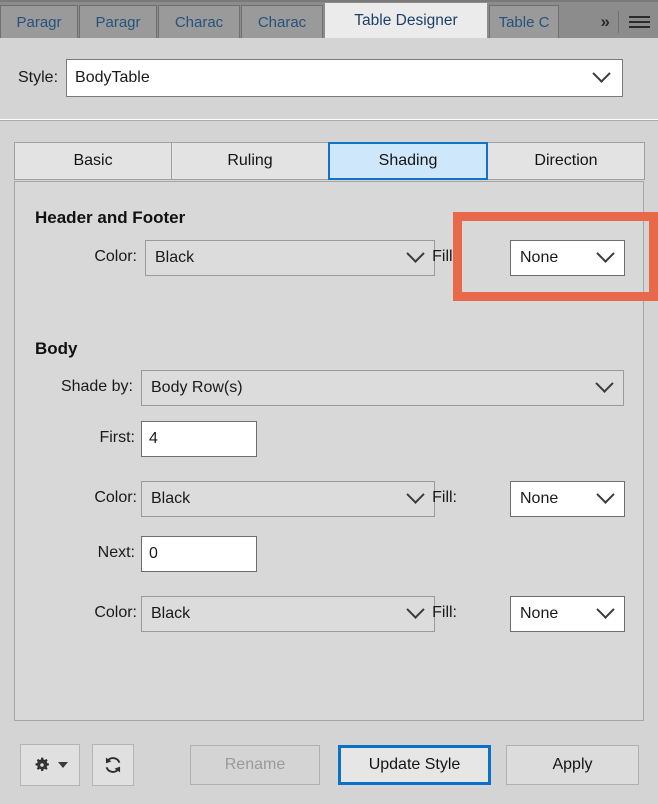  What do you see at coordinates (153, 438) in the screenshot?
I see `first-input-value: 4` at bounding box center [153, 438].